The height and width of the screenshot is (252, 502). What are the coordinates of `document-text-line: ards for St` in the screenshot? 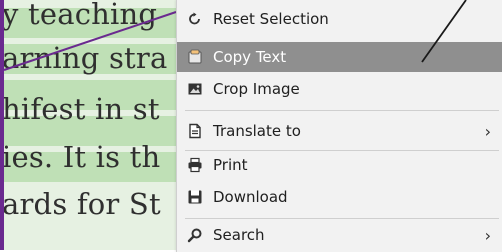 It's located at (81, 204).